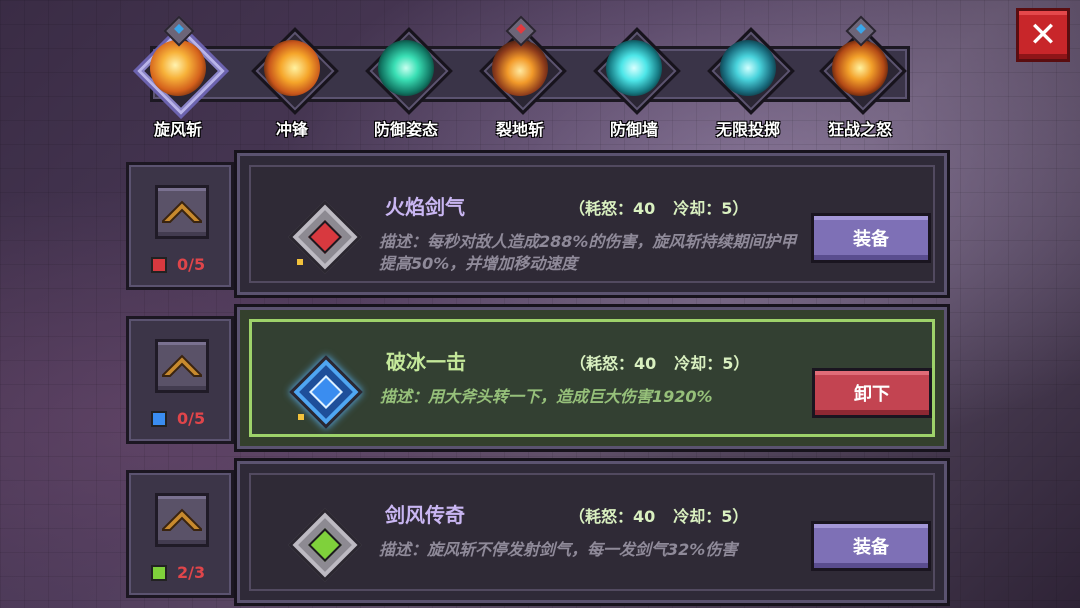  I want to click on skill-description: 描述：用大斧头转一下，造成巨大伤害1920%, so click(546, 396).